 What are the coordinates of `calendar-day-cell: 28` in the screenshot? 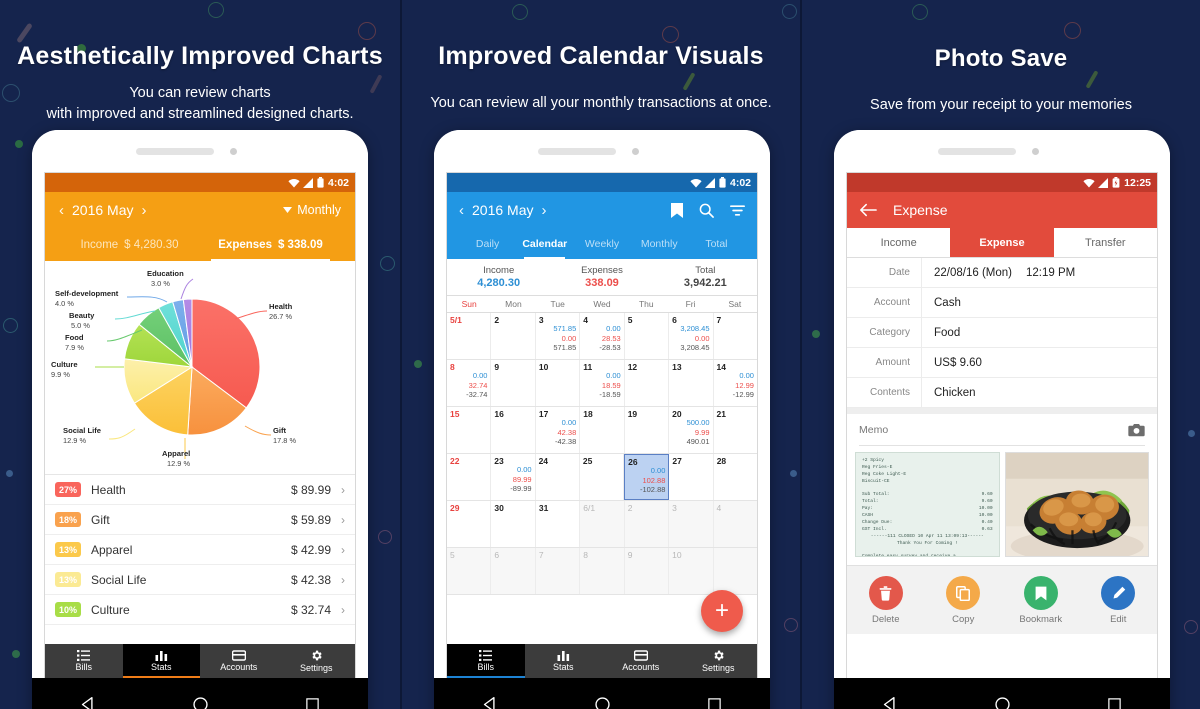 It's located at (735, 477).